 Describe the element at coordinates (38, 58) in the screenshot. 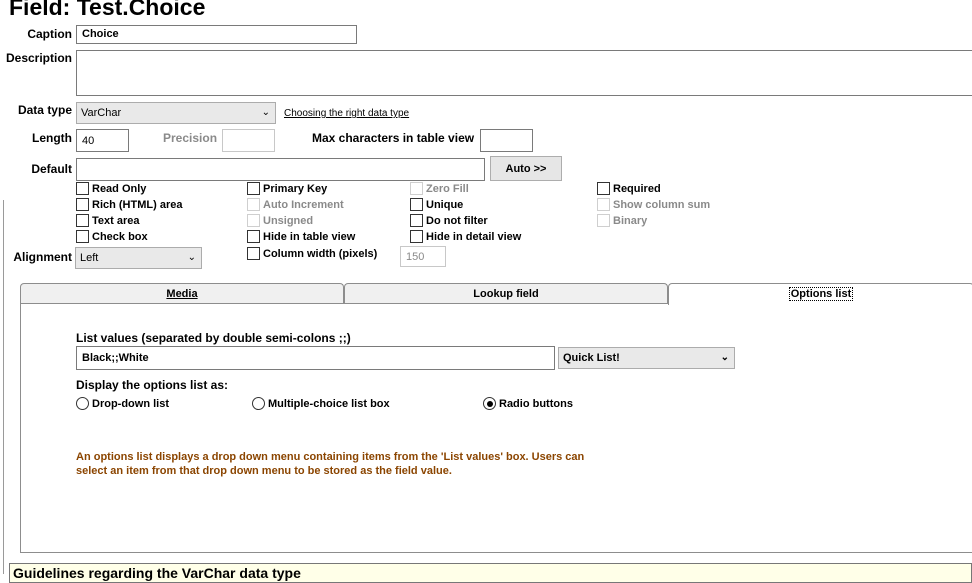

I see `description-label: Description` at that location.